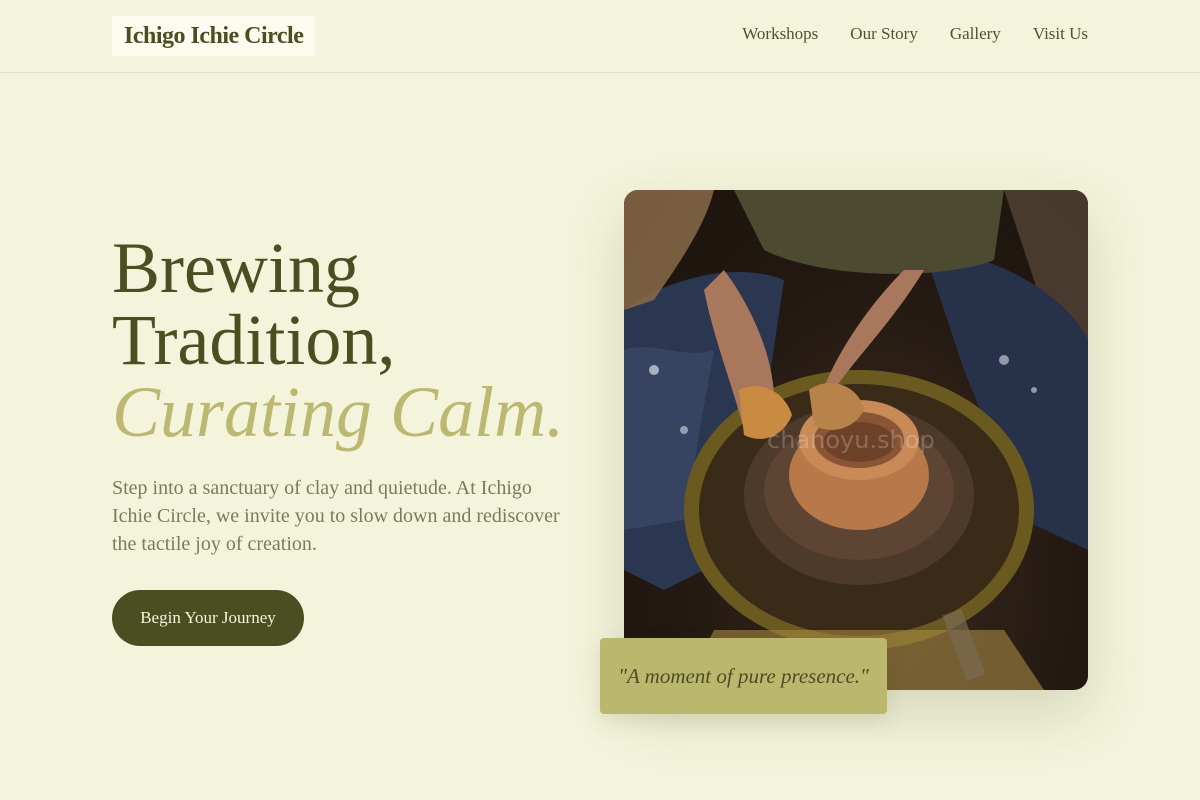 Image resolution: width=1200 pixels, height=800 pixels. I want to click on brand-logo: Ichigo Ichie Circle, so click(214, 36).